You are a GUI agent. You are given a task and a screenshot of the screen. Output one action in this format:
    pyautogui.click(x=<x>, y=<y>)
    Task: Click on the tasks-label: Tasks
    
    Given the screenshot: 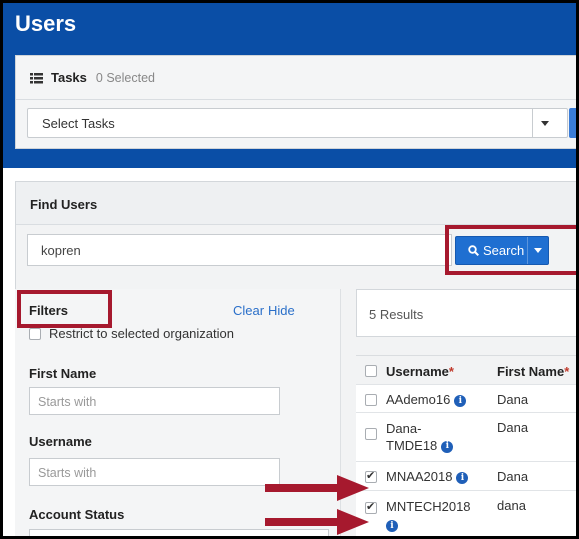 What is the action you would take?
    pyautogui.click(x=69, y=77)
    